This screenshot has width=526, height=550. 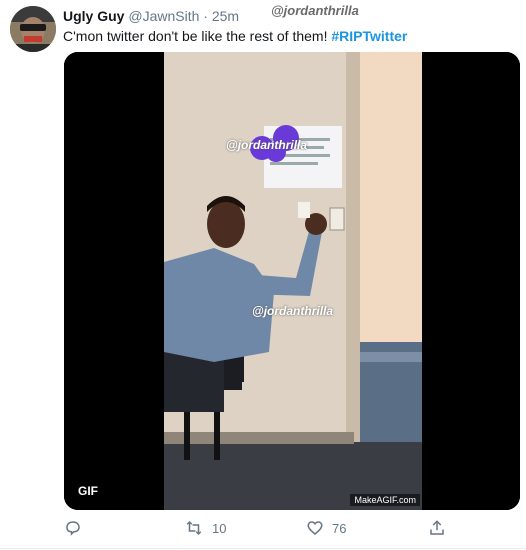 I want to click on reply-icon, so click(x=73, y=528).